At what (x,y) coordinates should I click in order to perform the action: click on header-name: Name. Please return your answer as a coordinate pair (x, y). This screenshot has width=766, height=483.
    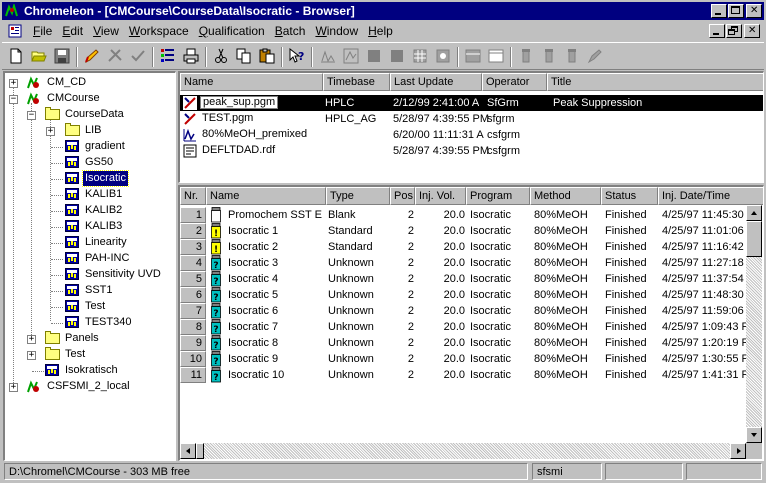
    Looking at the image, I should click on (251, 82).